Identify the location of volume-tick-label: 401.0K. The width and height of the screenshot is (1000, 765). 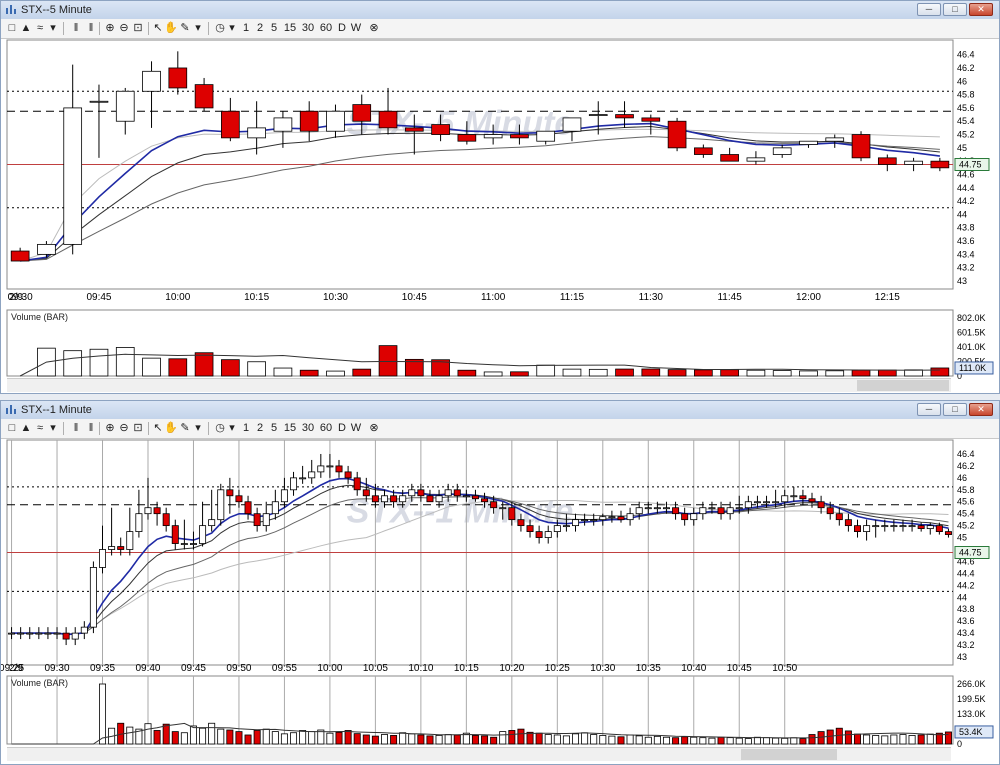
(971, 347).